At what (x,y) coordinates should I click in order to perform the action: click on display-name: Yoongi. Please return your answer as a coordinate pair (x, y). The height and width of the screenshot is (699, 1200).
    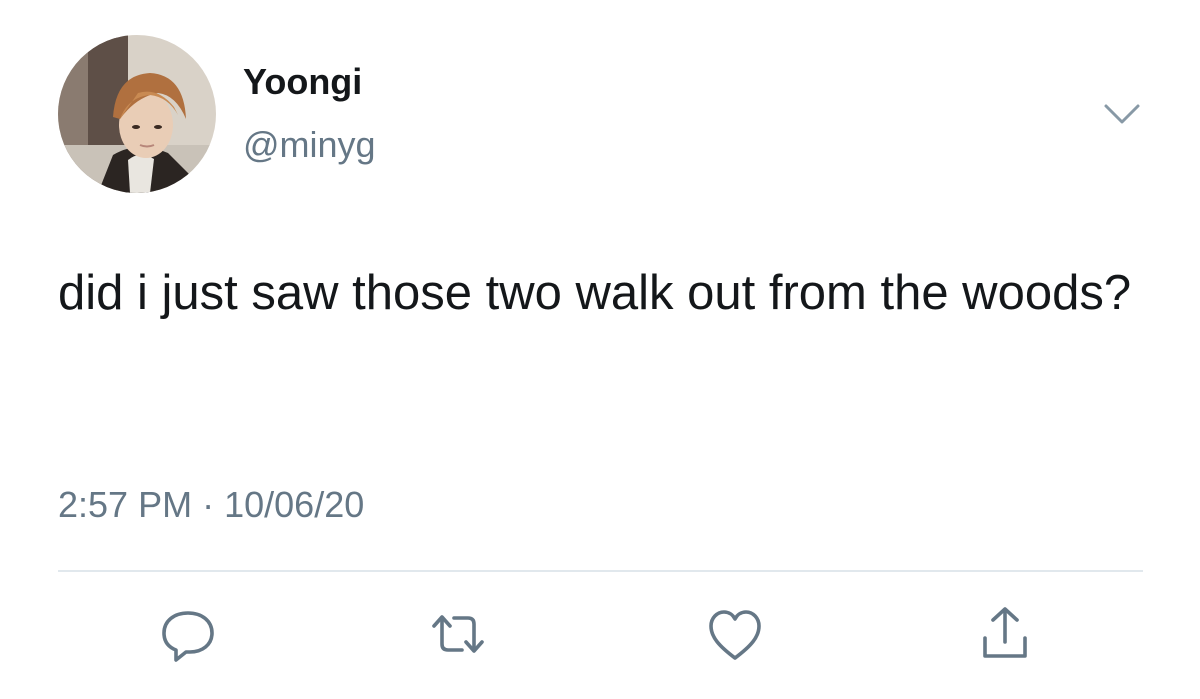
    Looking at the image, I should click on (302, 82).